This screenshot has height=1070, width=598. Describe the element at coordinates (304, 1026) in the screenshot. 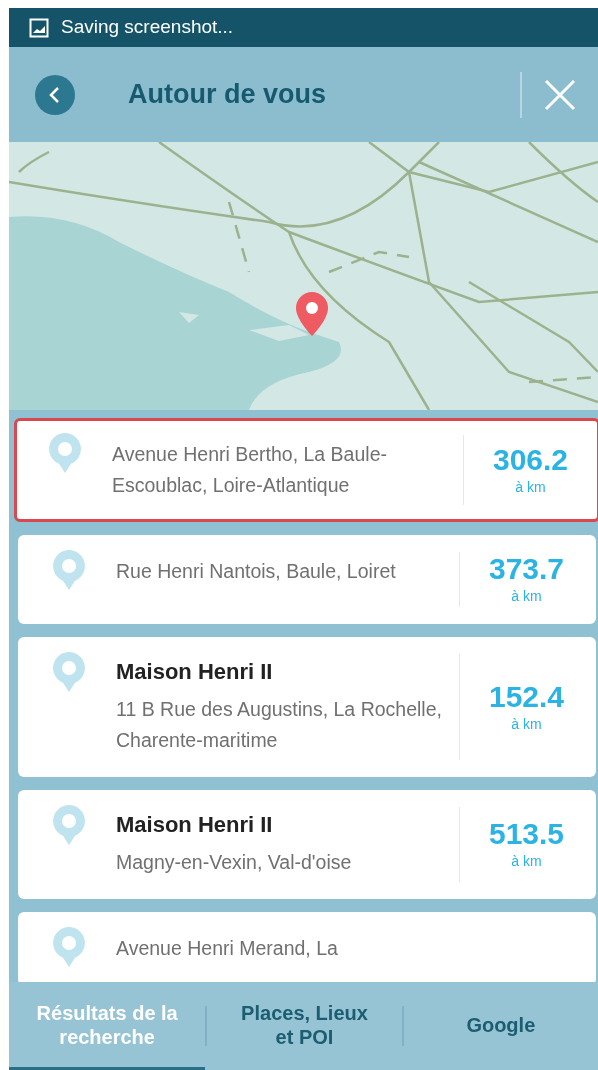

I see `tab: Places, Lieux et POI` at that location.